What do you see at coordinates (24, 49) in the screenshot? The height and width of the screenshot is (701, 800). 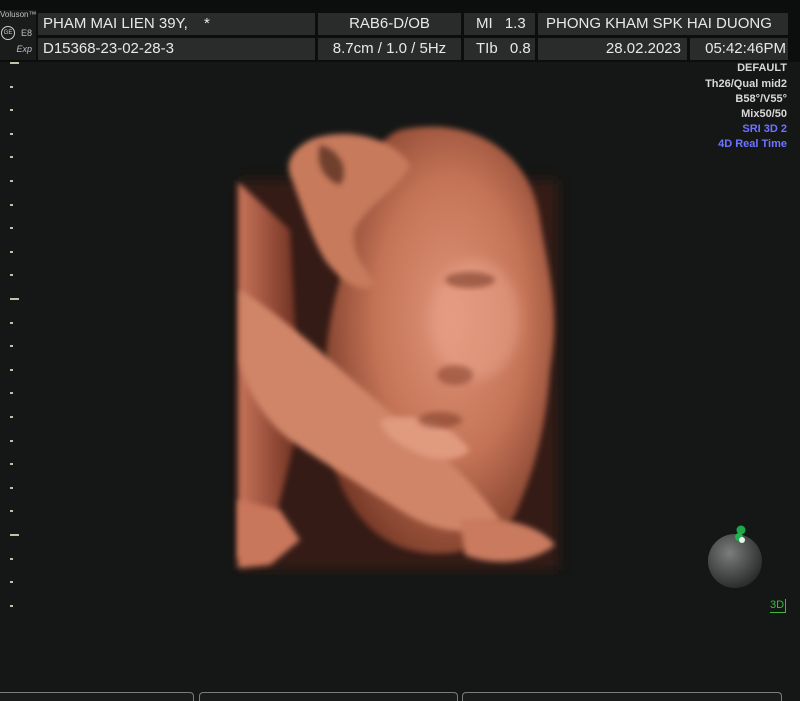 I see `exp-label: Exp` at bounding box center [24, 49].